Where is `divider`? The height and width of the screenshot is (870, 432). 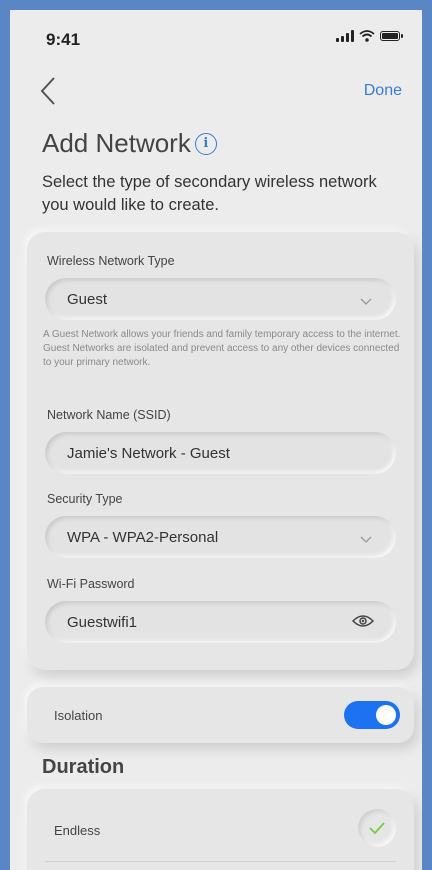
divider is located at coordinates (220, 861).